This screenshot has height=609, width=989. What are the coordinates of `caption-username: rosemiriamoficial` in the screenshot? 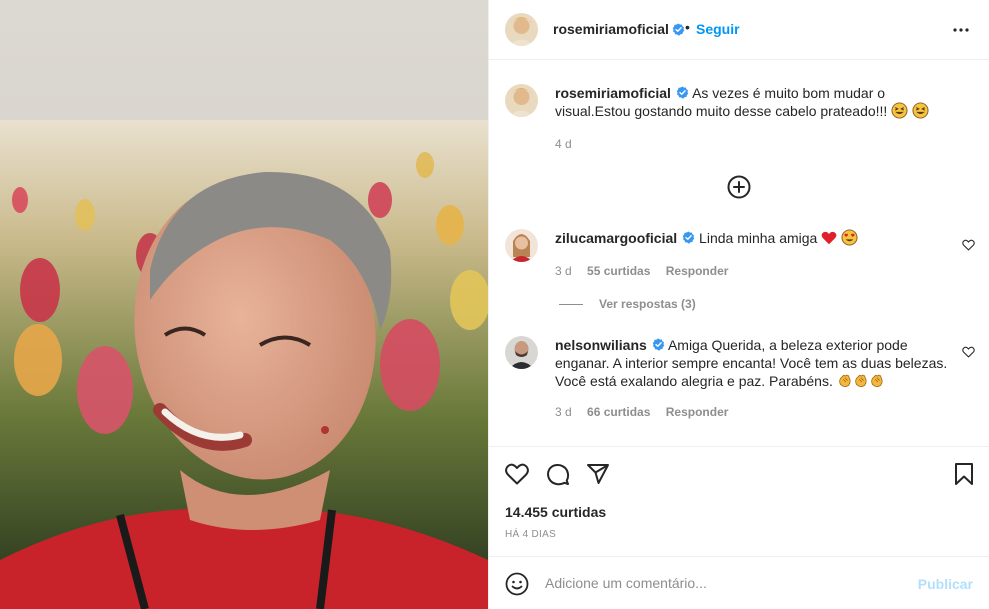 It's located at (613, 93).